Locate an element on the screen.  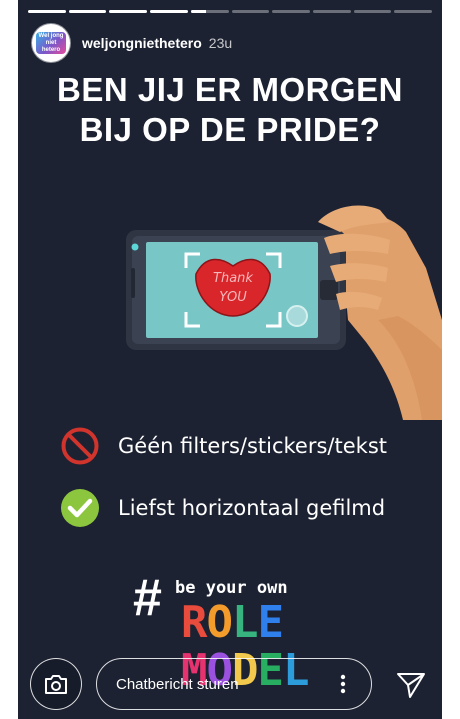
logo-letter: L is located at coordinates (245, 622).